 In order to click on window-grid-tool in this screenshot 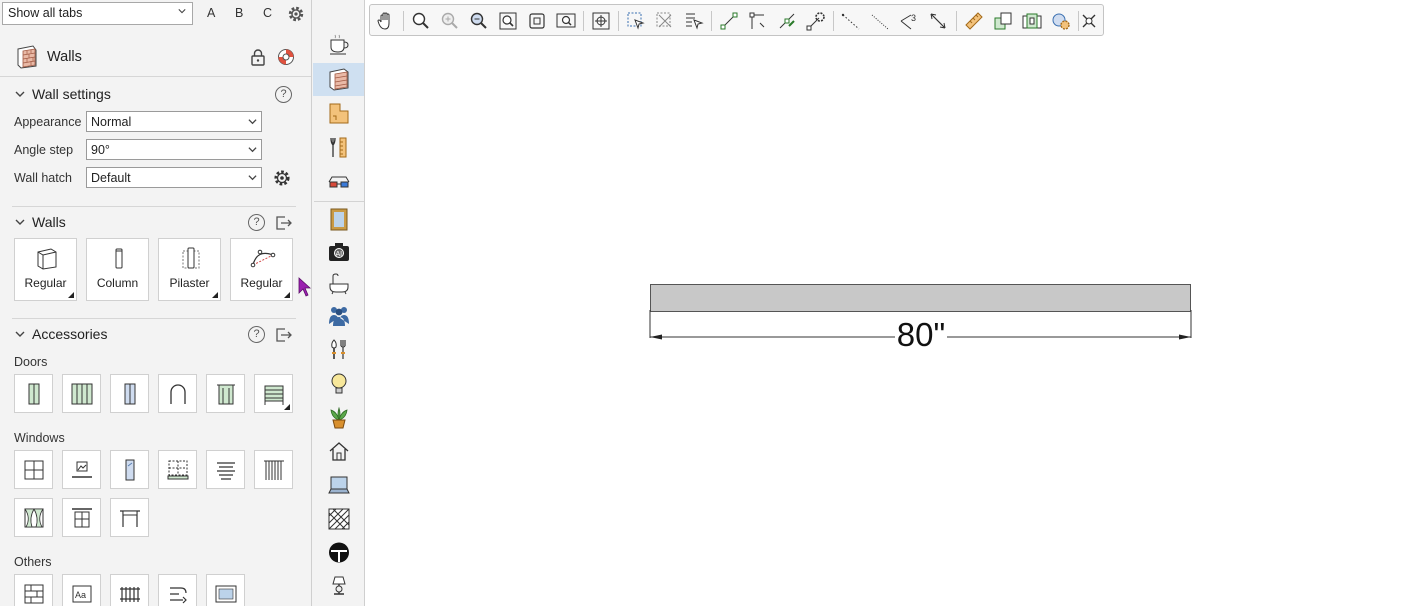, I will do `click(33, 469)`.